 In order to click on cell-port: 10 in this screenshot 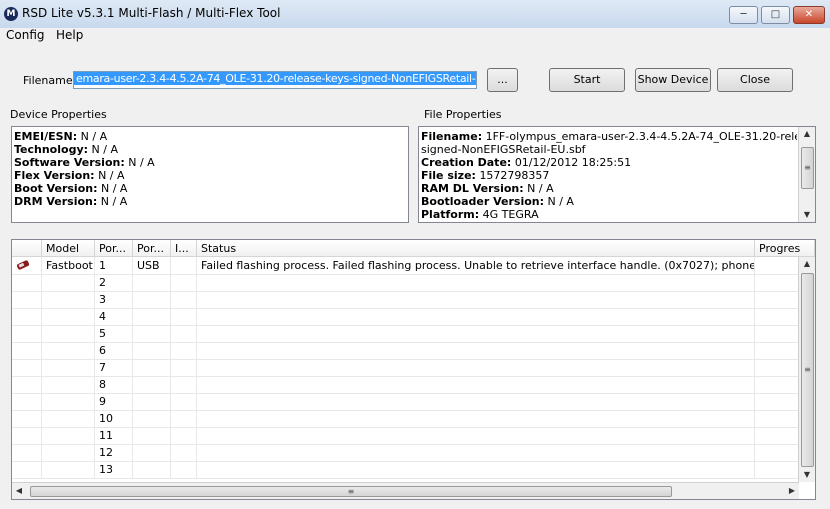, I will do `click(114, 418)`.